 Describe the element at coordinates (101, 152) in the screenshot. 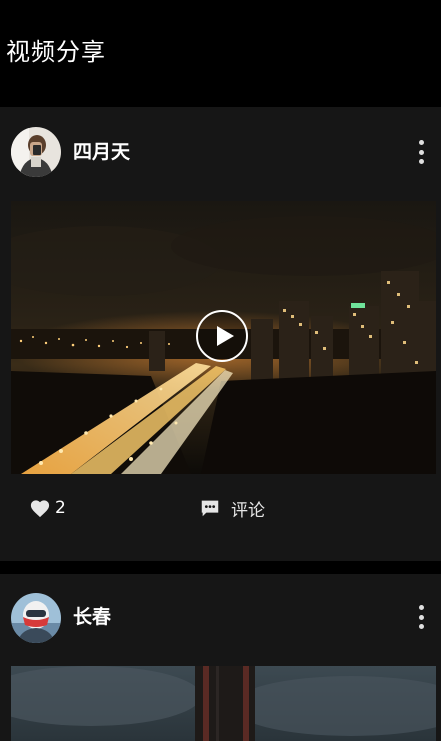

I see `author-name: 四月天` at that location.